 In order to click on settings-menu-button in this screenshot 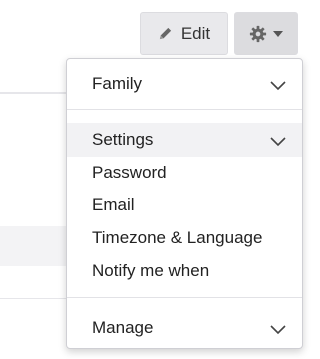, I will do `click(266, 33)`.